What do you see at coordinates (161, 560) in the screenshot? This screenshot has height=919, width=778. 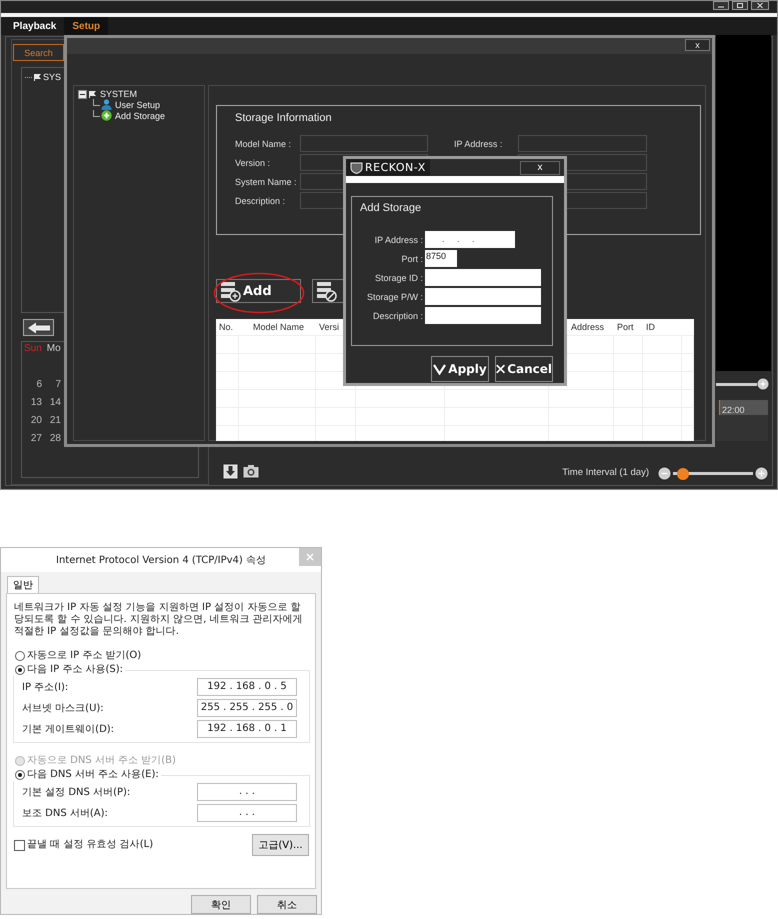 I see `window-title: Internet Protocol Version 4 (TCP/IPv4) 속성` at bounding box center [161, 560].